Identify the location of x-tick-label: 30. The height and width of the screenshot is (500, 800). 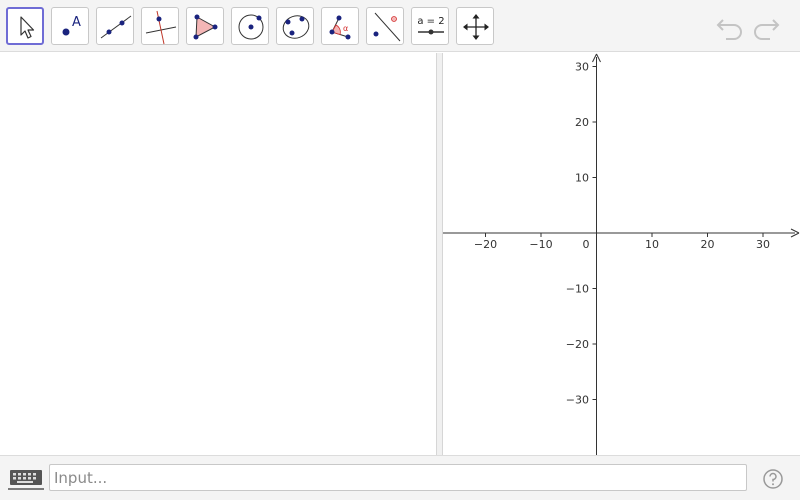
(763, 244).